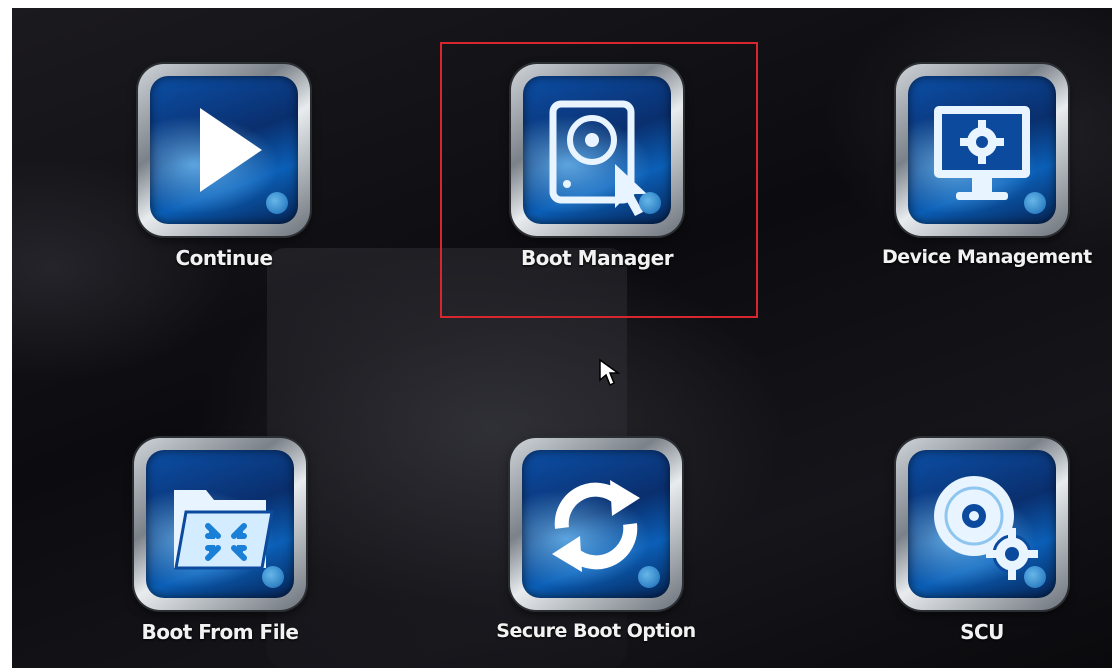 This screenshot has width=1120, height=672. I want to click on device-management-tile-face, so click(982, 150).